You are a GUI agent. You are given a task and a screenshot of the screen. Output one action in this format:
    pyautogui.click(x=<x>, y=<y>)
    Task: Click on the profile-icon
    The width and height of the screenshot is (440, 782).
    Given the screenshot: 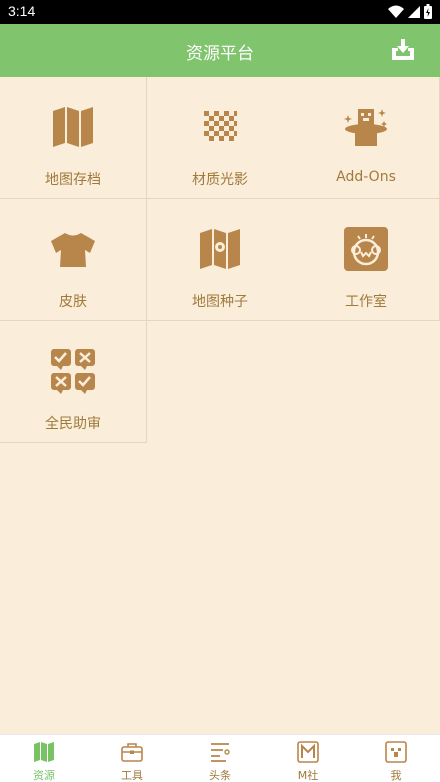 What is the action you would take?
    pyautogui.click(x=396, y=752)
    